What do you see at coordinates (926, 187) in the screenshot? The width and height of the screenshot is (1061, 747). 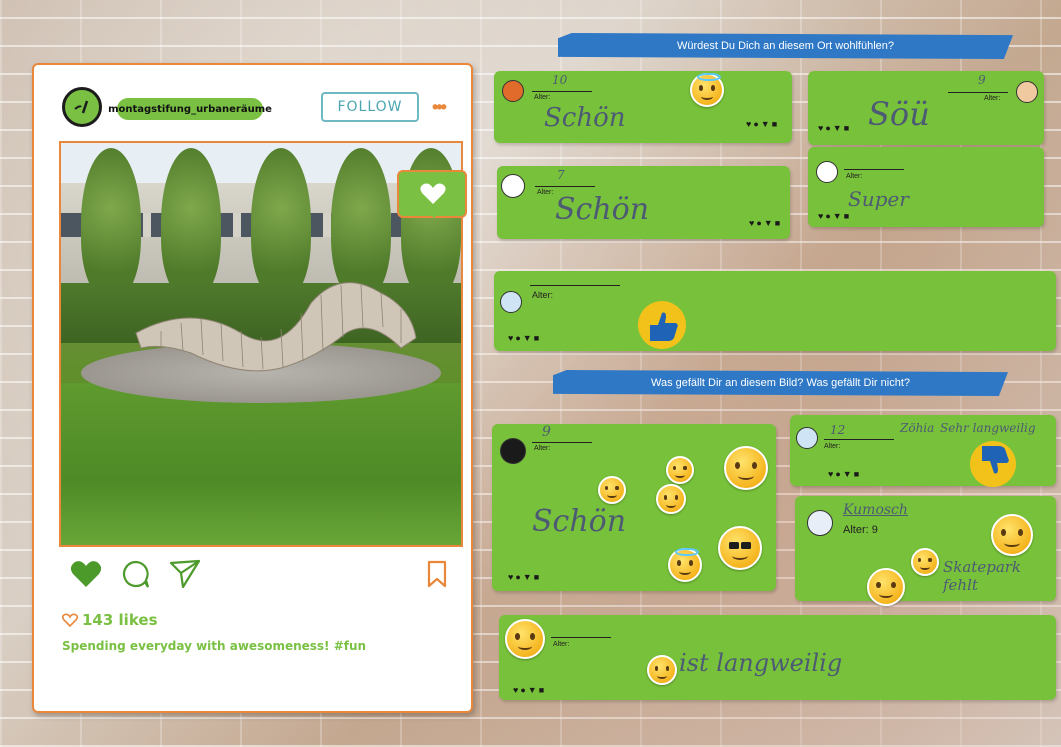 I see `comment-bubble: Alter: Super ♥●▼■` at bounding box center [926, 187].